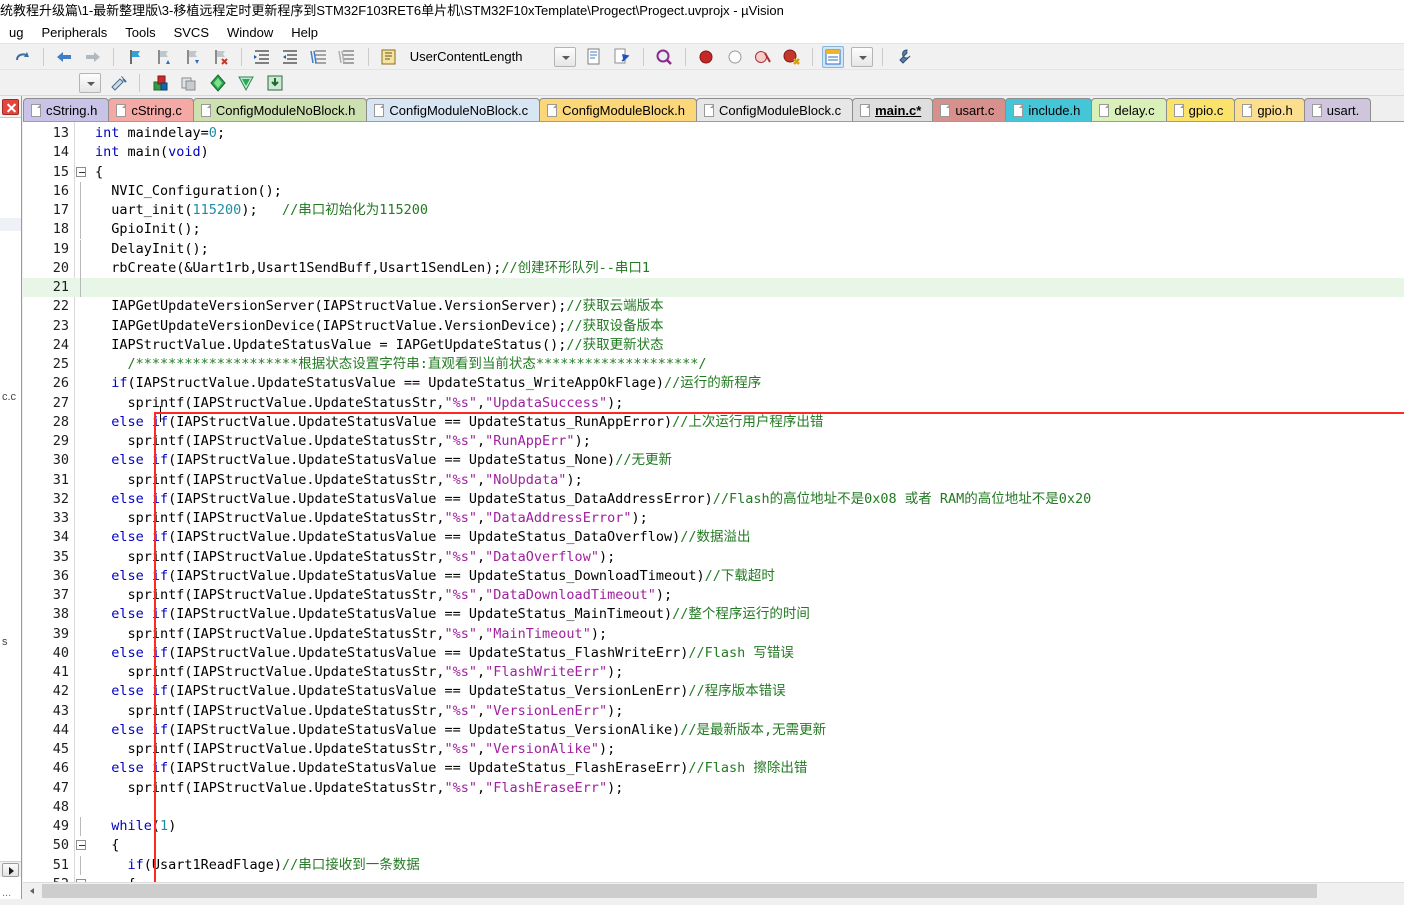 The image size is (1404, 905). I want to click on breakpoint-disable-all-icon, so click(791, 57).